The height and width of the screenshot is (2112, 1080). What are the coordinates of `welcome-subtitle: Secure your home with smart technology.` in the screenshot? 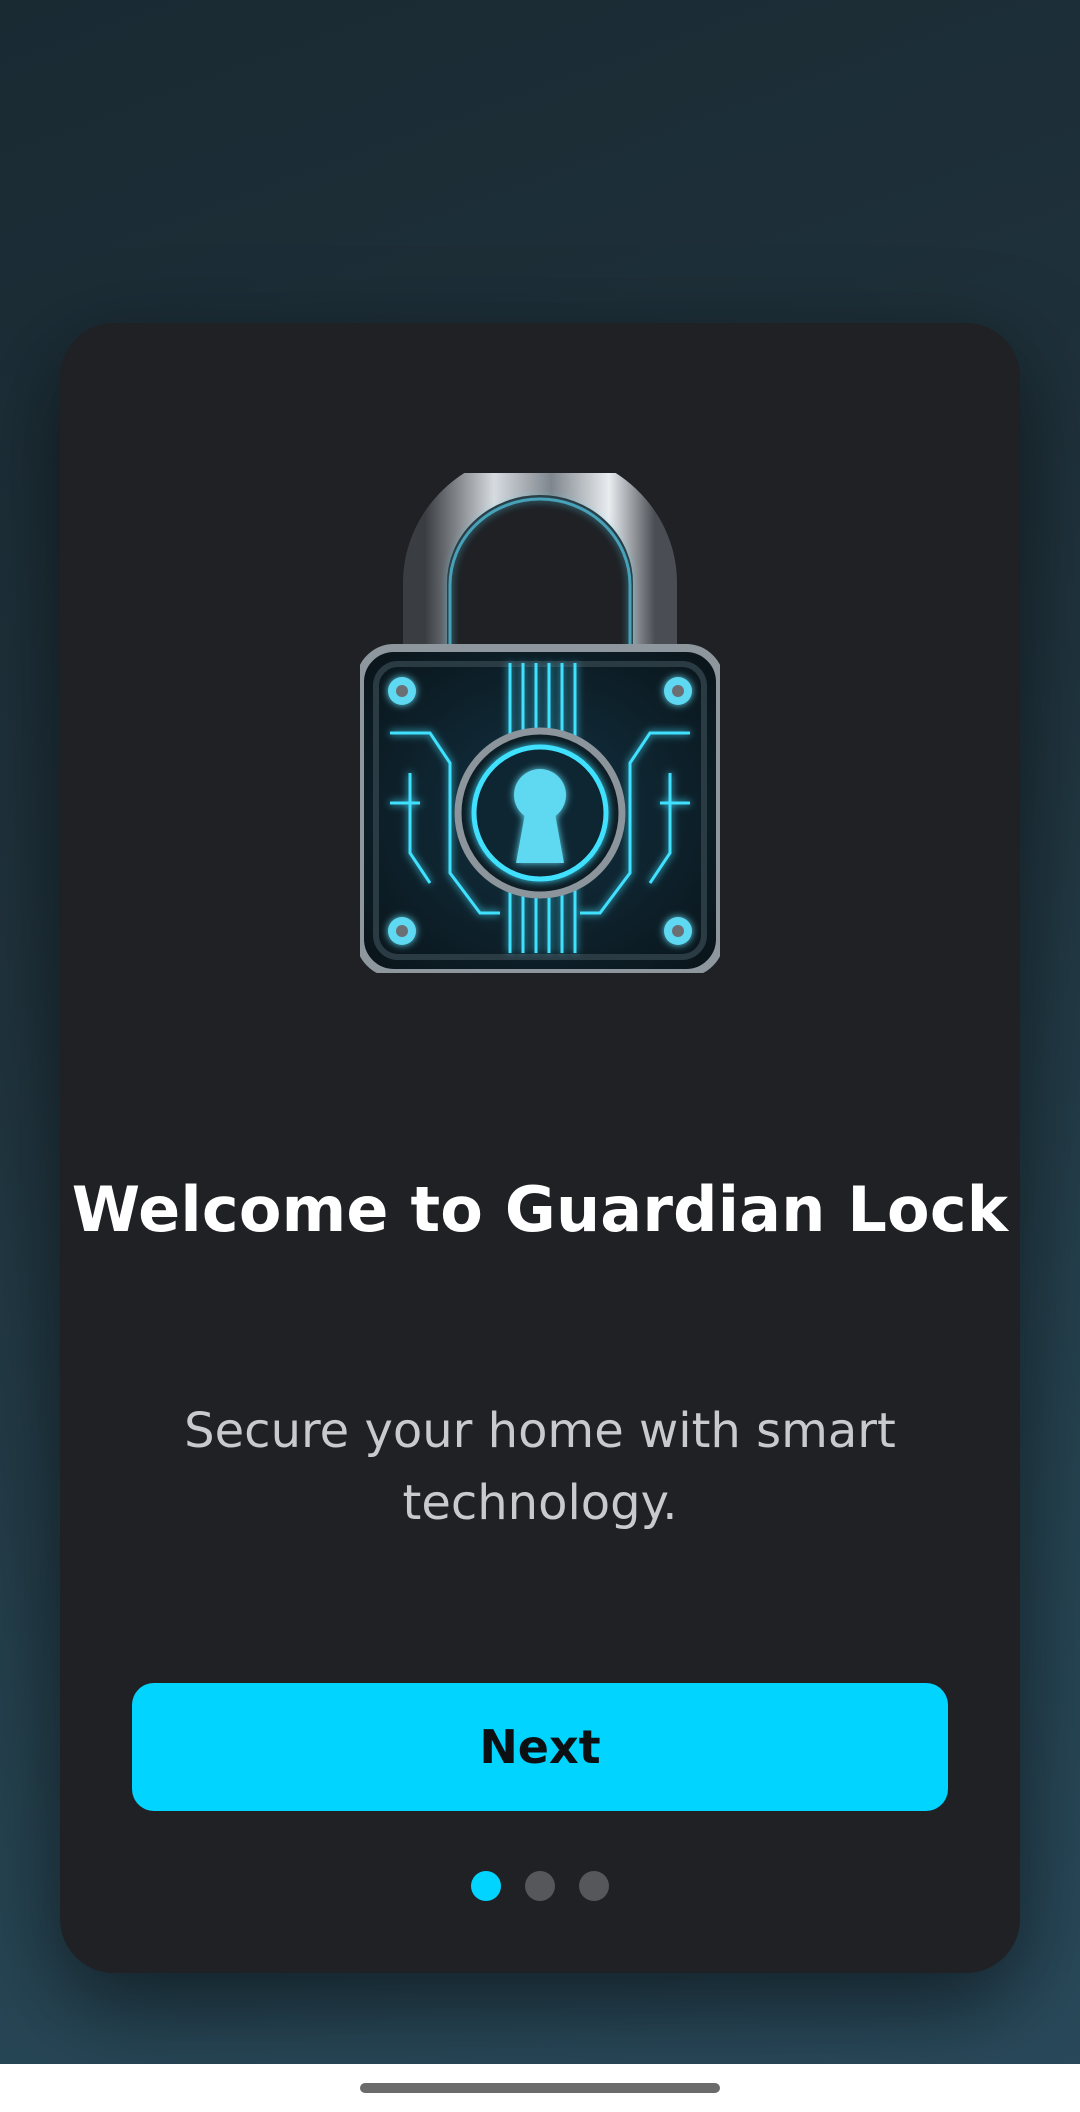 It's located at (540, 1467).